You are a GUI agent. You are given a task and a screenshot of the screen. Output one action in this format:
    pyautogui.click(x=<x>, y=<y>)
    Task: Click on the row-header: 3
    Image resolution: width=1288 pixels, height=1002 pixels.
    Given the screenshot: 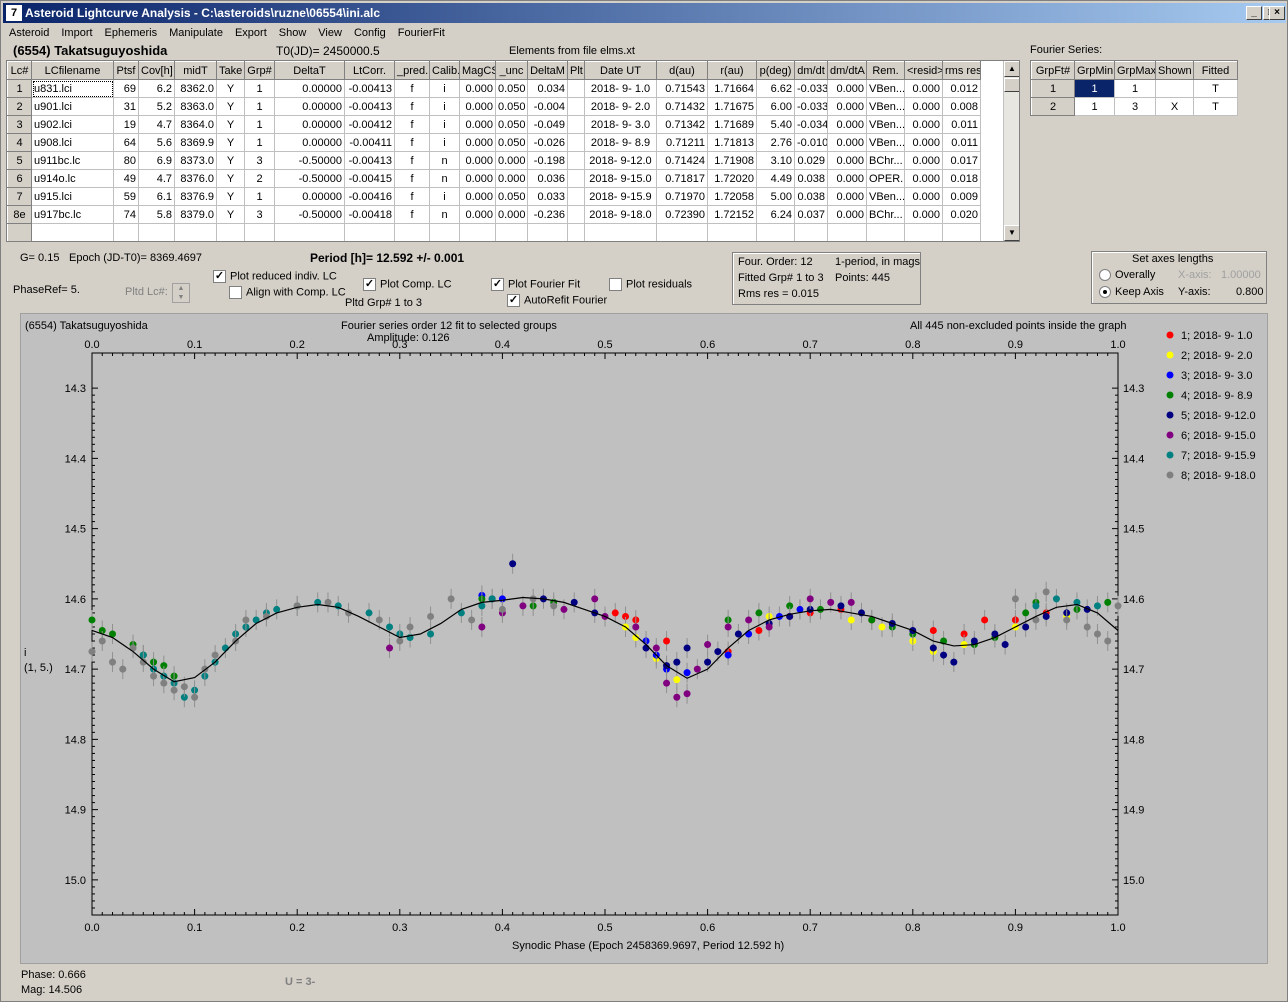 What is the action you would take?
    pyautogui.click(x=19, y=124)
    